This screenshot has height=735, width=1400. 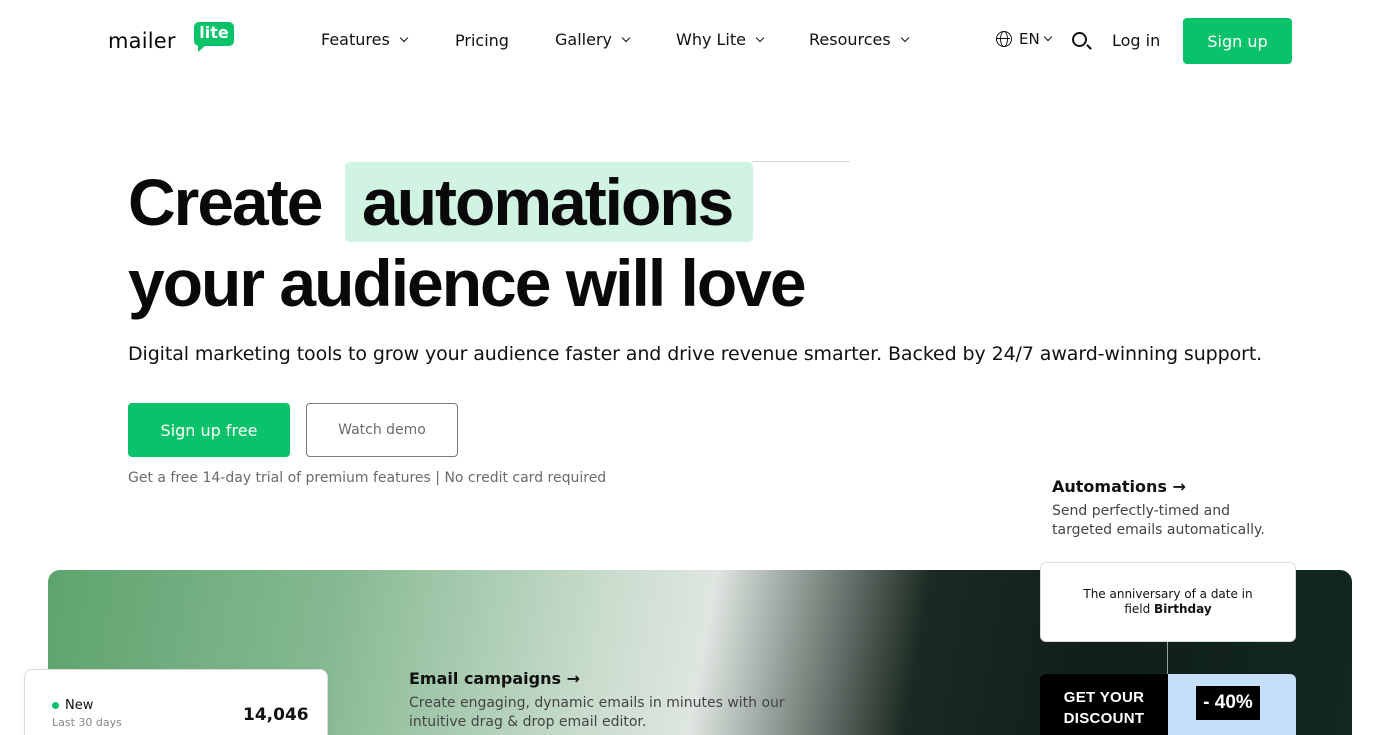 What do you see at coordinates (467, 283) in the screenshot?
I see `hero-title-line2: your audience will love` at bounding box center [467, 283].